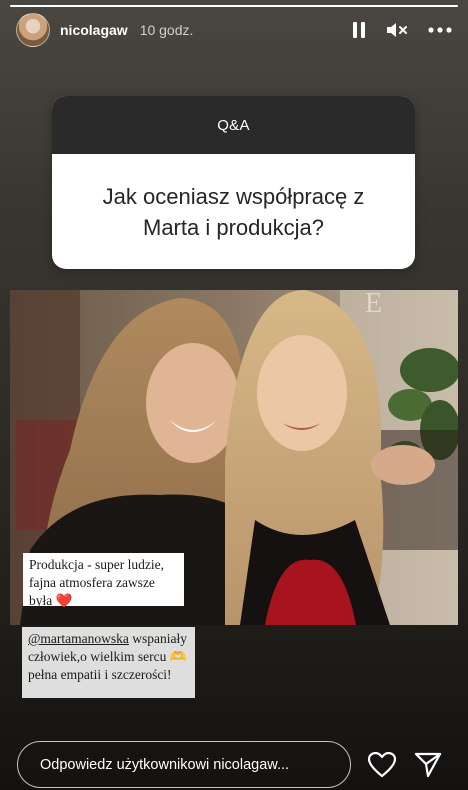 This screenshot has height=790, width=468. What do you see at coordinates (373, 304) in the screenshot?
I see `svg-text: E` at bounding box center [373, 304].